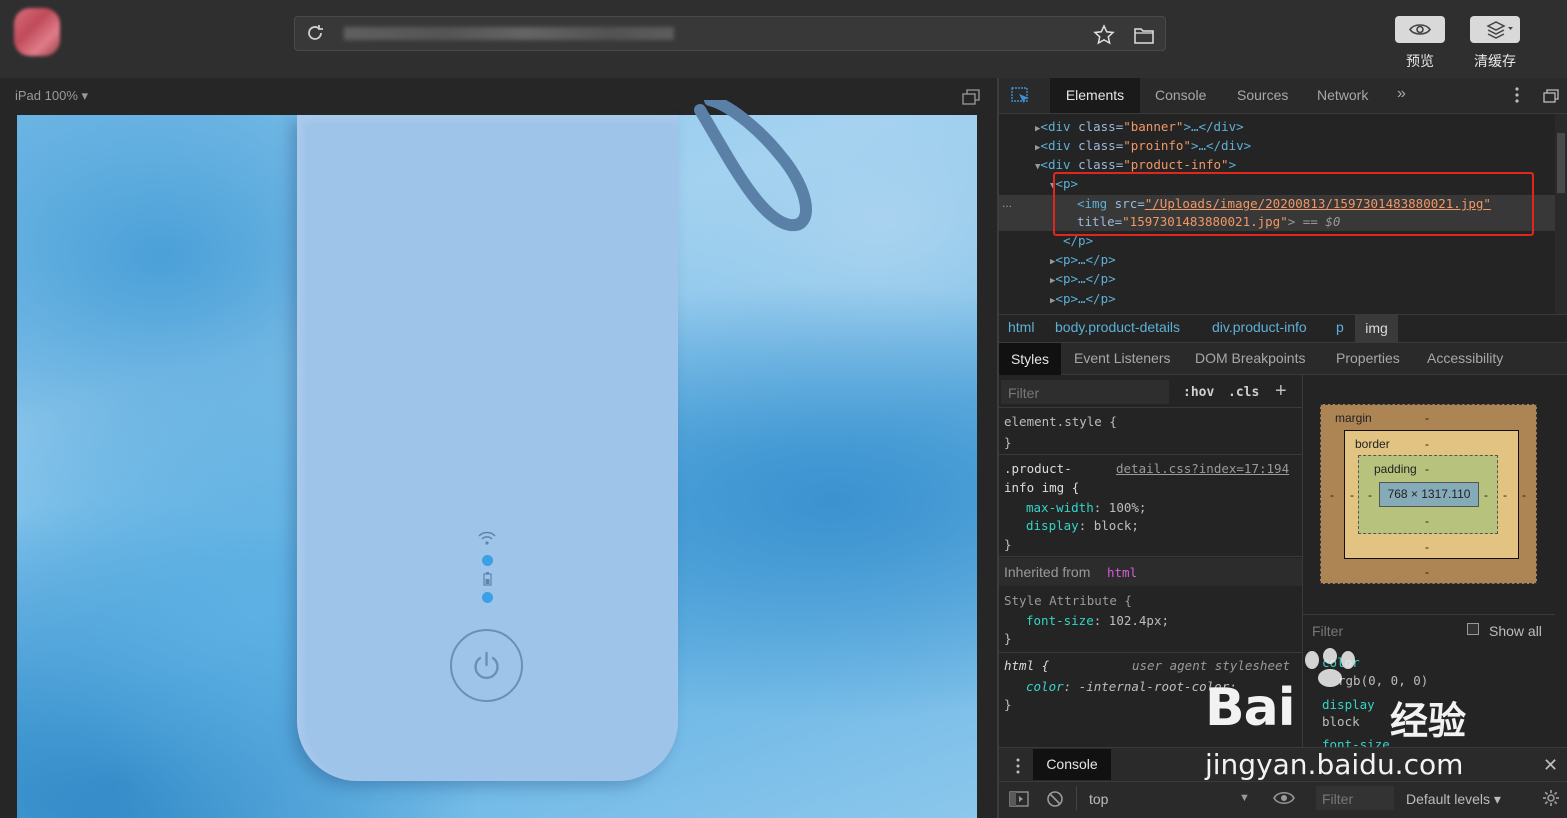  Describe the element at coordinates (37, 32) in the screenshot. I see `avatar` at that location.